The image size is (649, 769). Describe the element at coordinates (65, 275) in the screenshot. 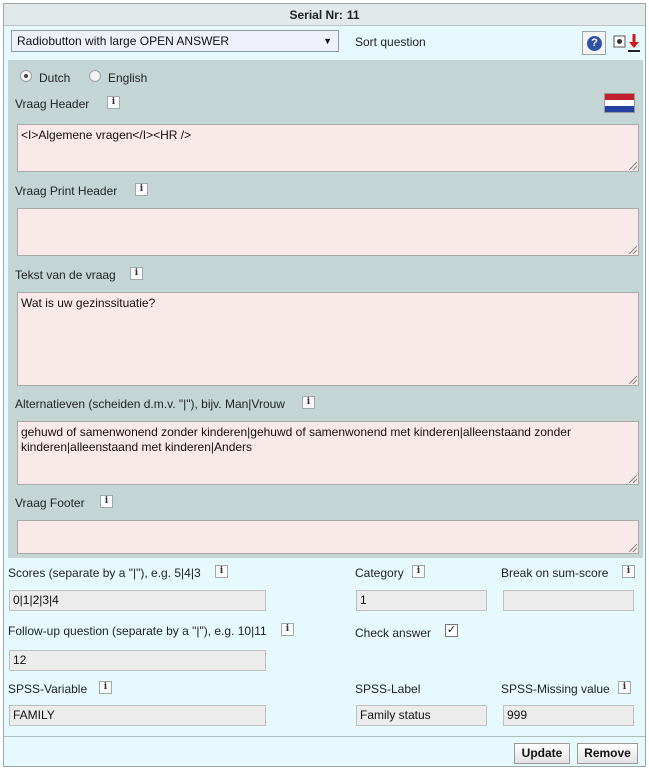

I see `question-text-label: Tekst van de vraag` at that location.